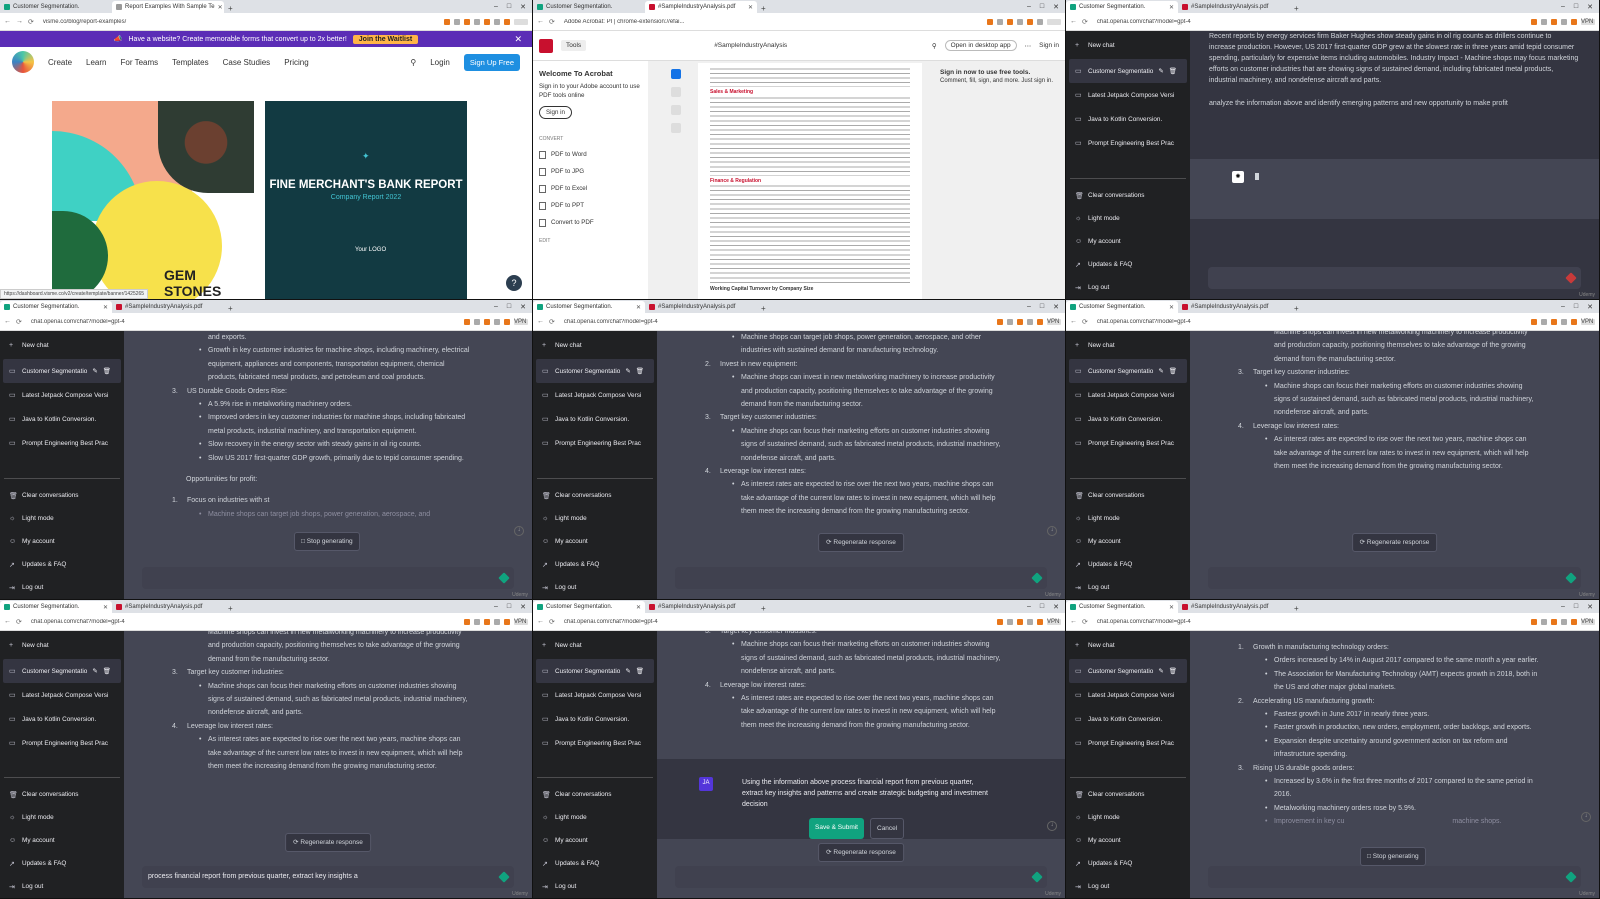  I want to click on back-icon: ←, so click(540, 621).